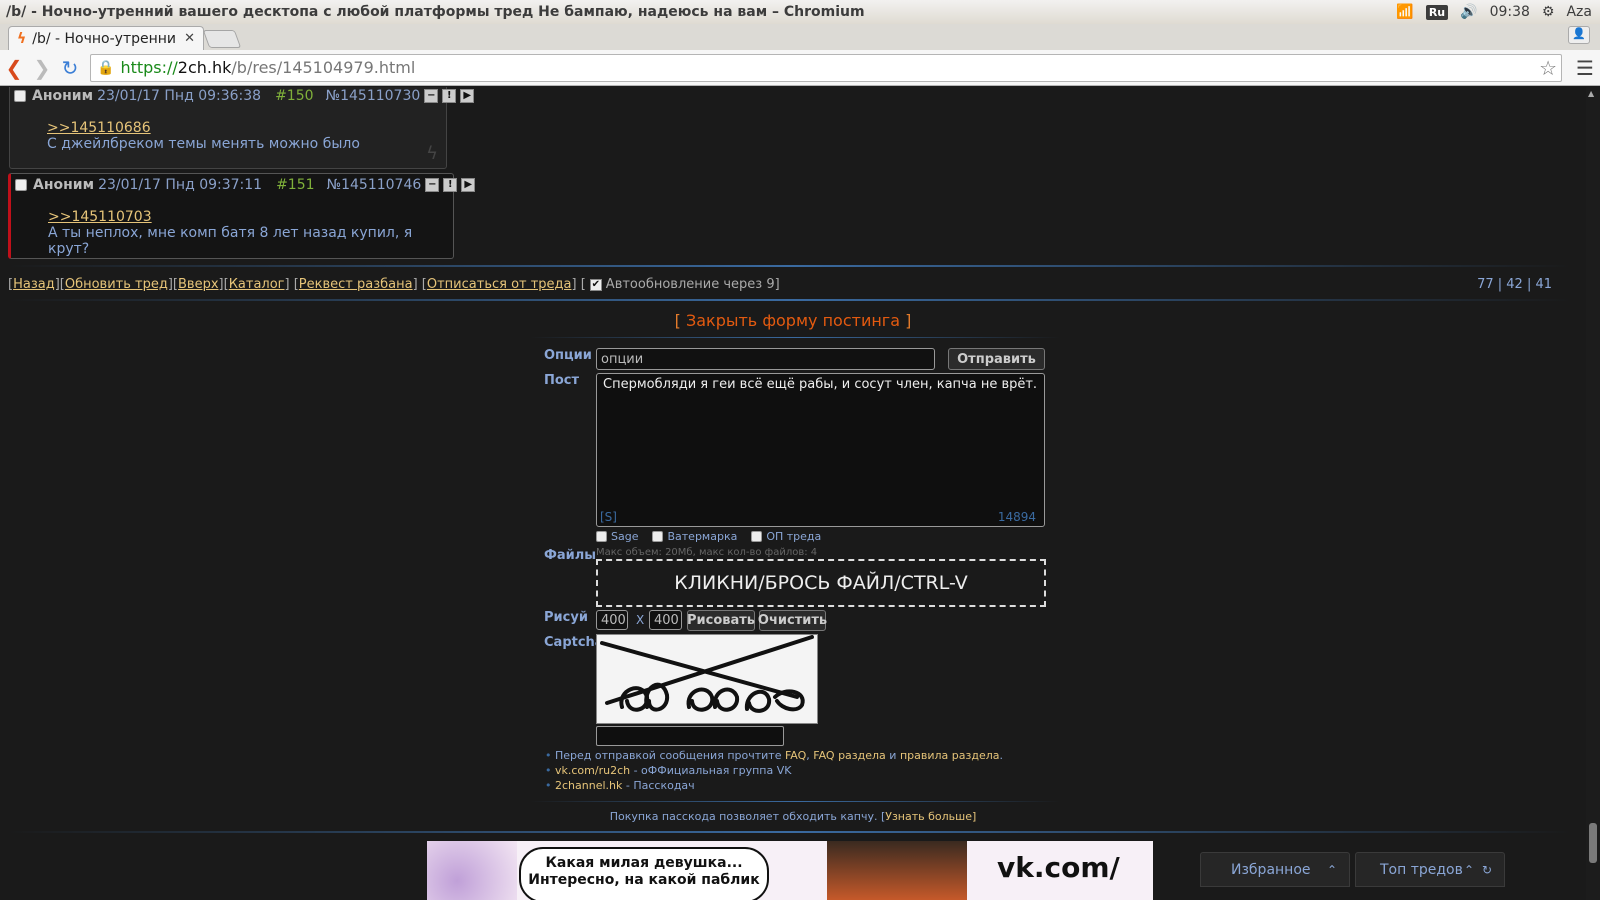 The image size is (1600, 900). What do you see at coordinates (1579, 12) in the screenshot?
I see `user-name: Aza` at bounding box center [1579, 12].